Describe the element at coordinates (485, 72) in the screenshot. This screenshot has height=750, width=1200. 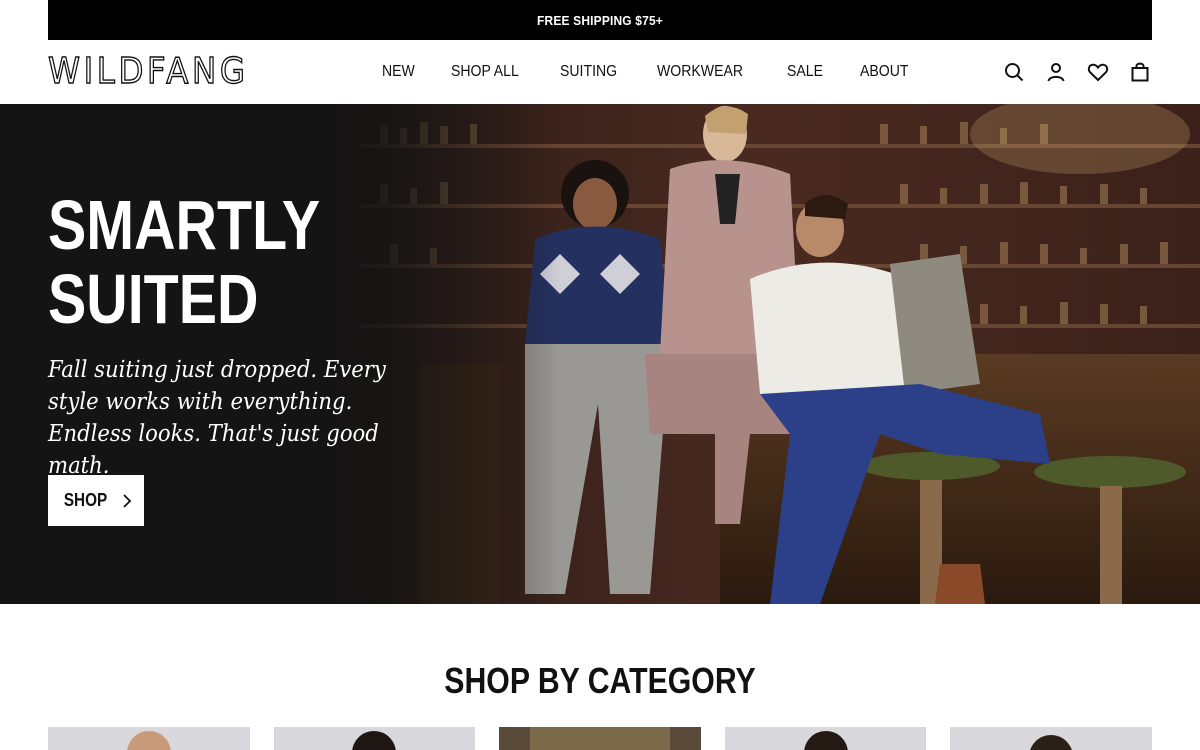
I see `nav-item-shop-all: SHOP ALL` at that location.